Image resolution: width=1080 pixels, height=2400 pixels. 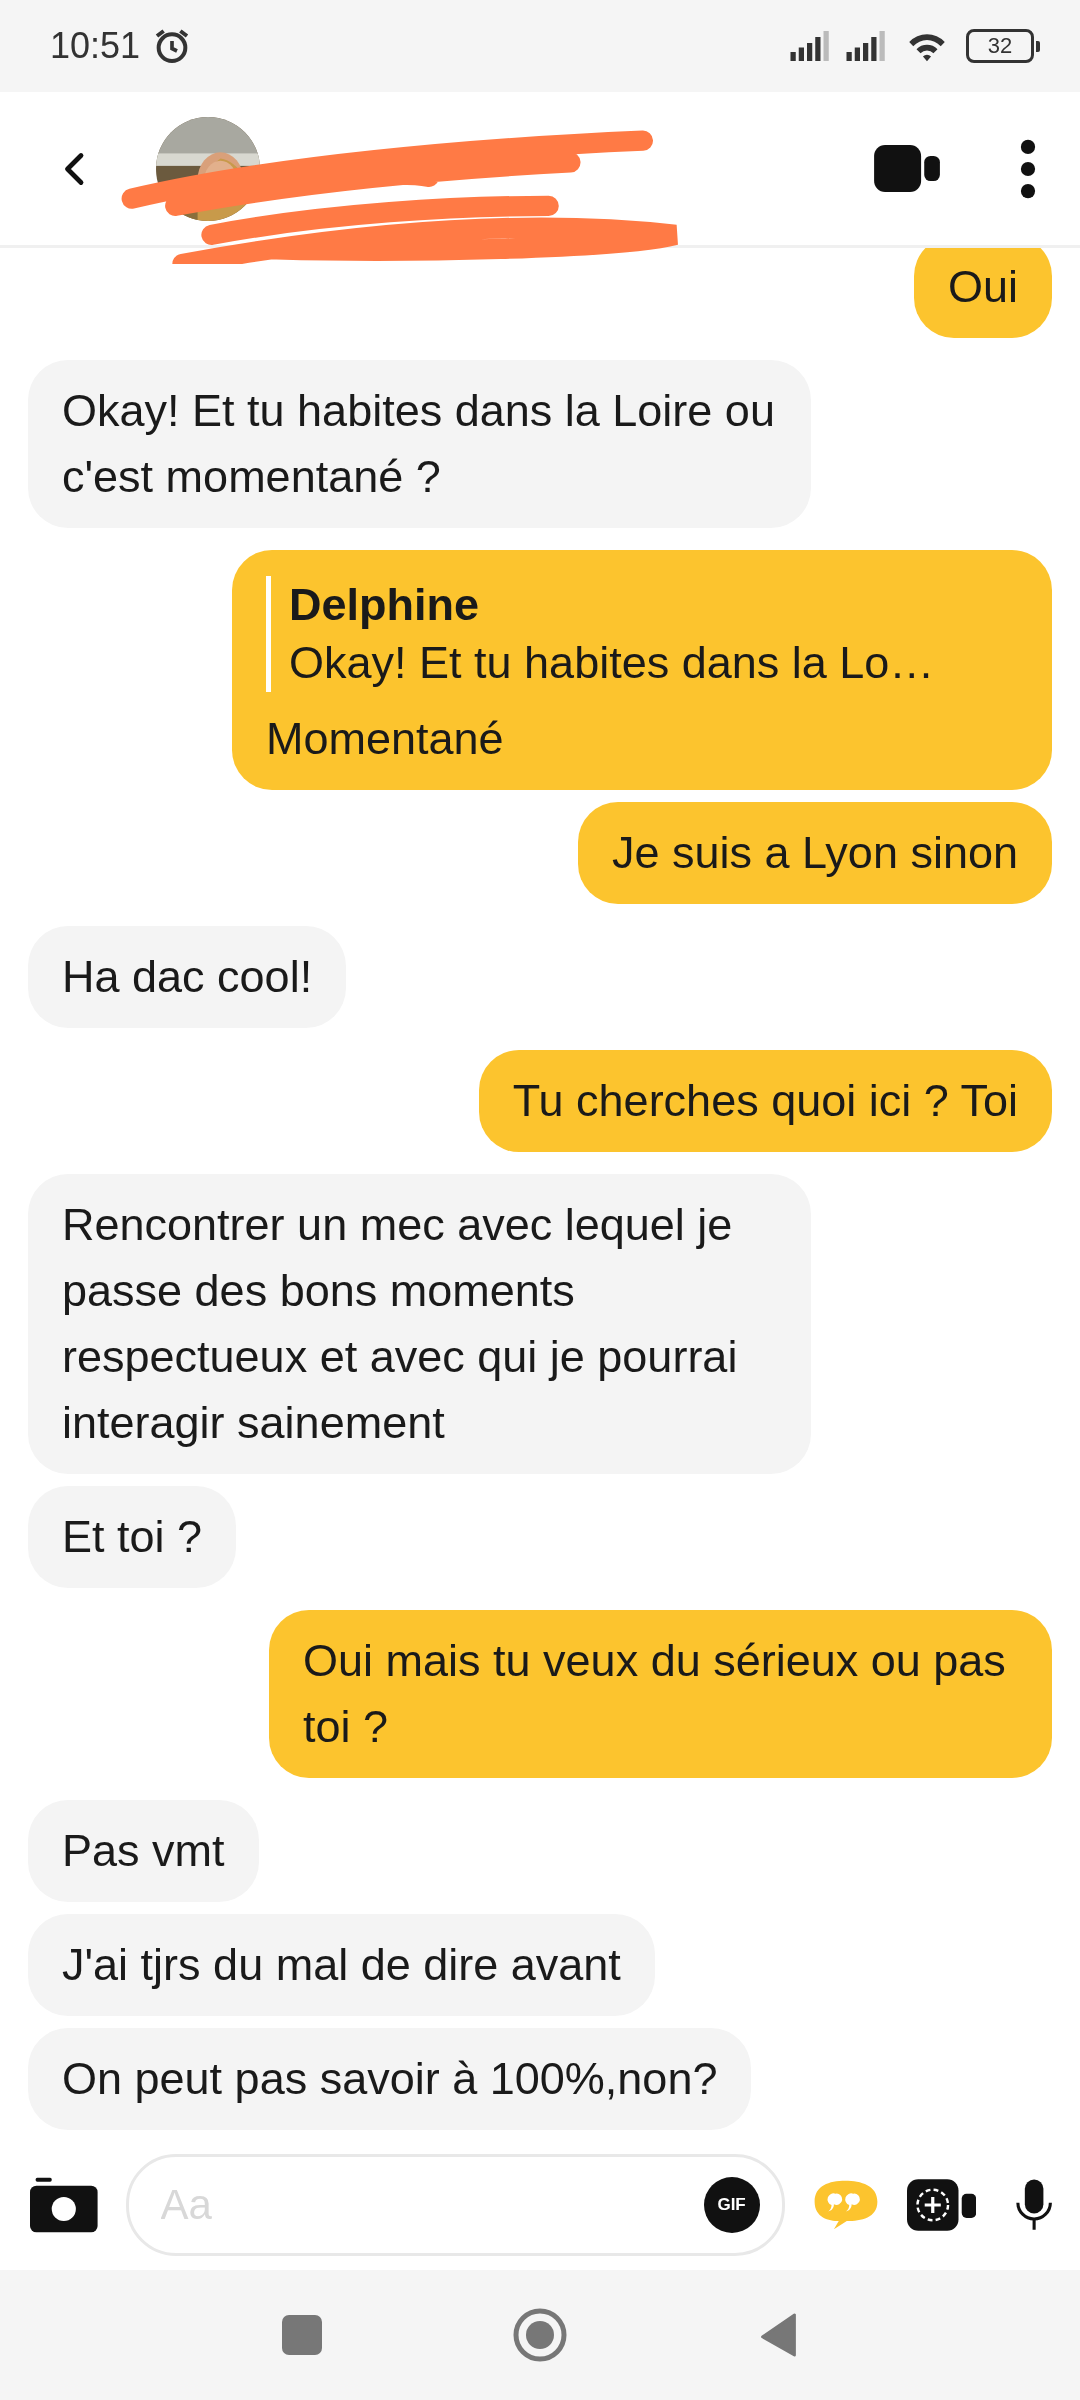 I want to click on message-bubble: Oui, so click(x=982, y=293).